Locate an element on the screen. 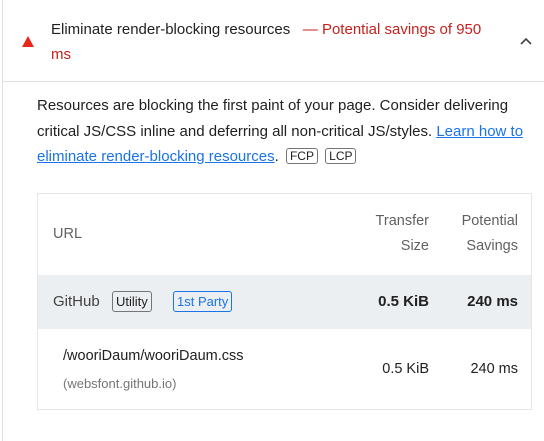 This screenshot has height=441, width=544. chevron-up-icon is located at coordinates (526, 41).